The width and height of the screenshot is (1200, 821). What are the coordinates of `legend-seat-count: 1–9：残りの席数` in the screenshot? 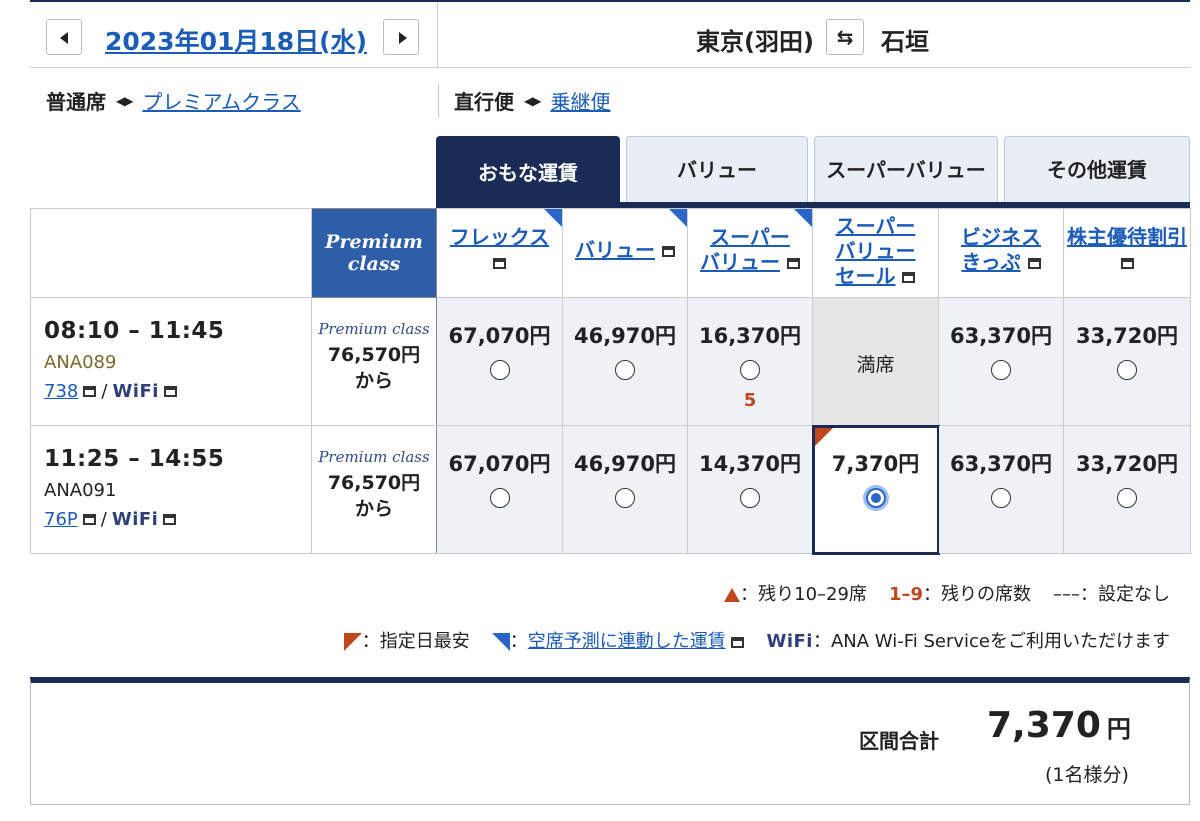 It's located at (959, 594).